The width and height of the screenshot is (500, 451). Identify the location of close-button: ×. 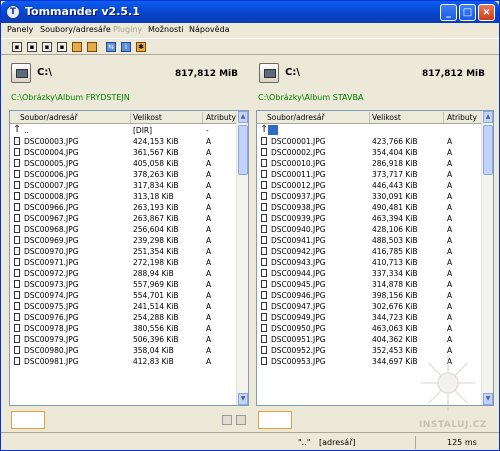
(486, 12).